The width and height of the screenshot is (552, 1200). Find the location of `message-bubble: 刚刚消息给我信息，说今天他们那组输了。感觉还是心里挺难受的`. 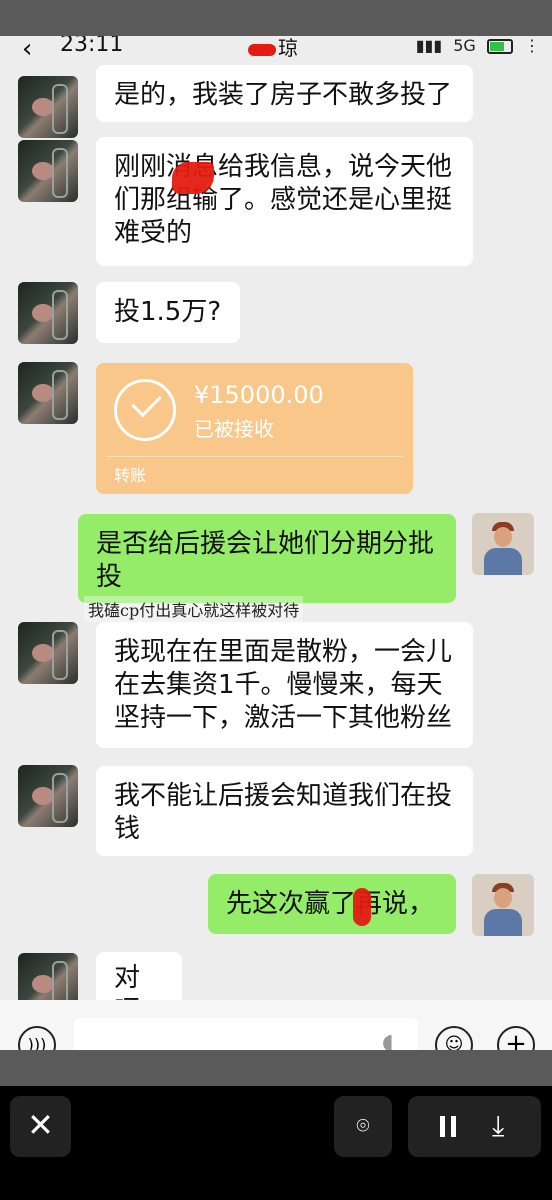

message-bubble: 刚刚消息给我信息，说今天他们那组输了。感觉还是心里挺难受的 is located at coordinates (284, 201).